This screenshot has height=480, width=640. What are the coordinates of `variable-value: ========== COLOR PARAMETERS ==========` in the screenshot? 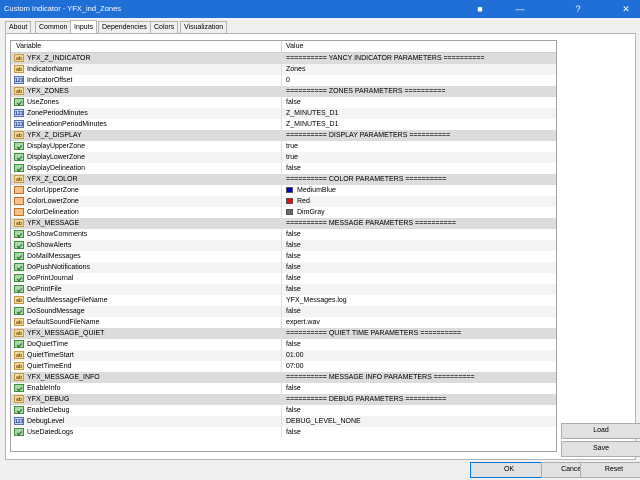 It's located at (366, 179).